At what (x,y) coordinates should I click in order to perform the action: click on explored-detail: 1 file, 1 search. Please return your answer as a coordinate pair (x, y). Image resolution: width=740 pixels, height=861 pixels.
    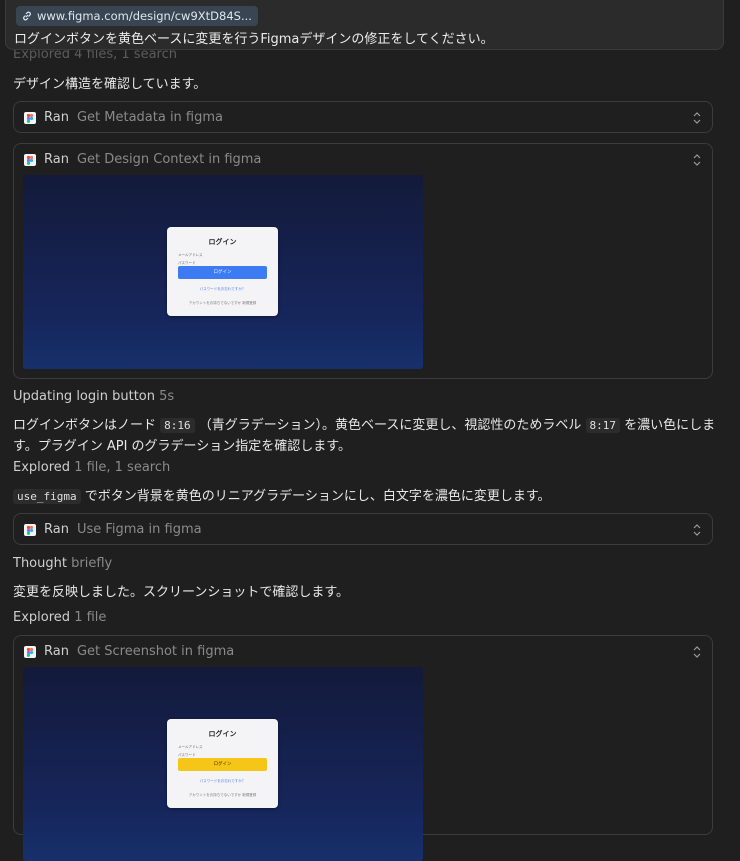
    Looking at the image, I should click on (122, 467).